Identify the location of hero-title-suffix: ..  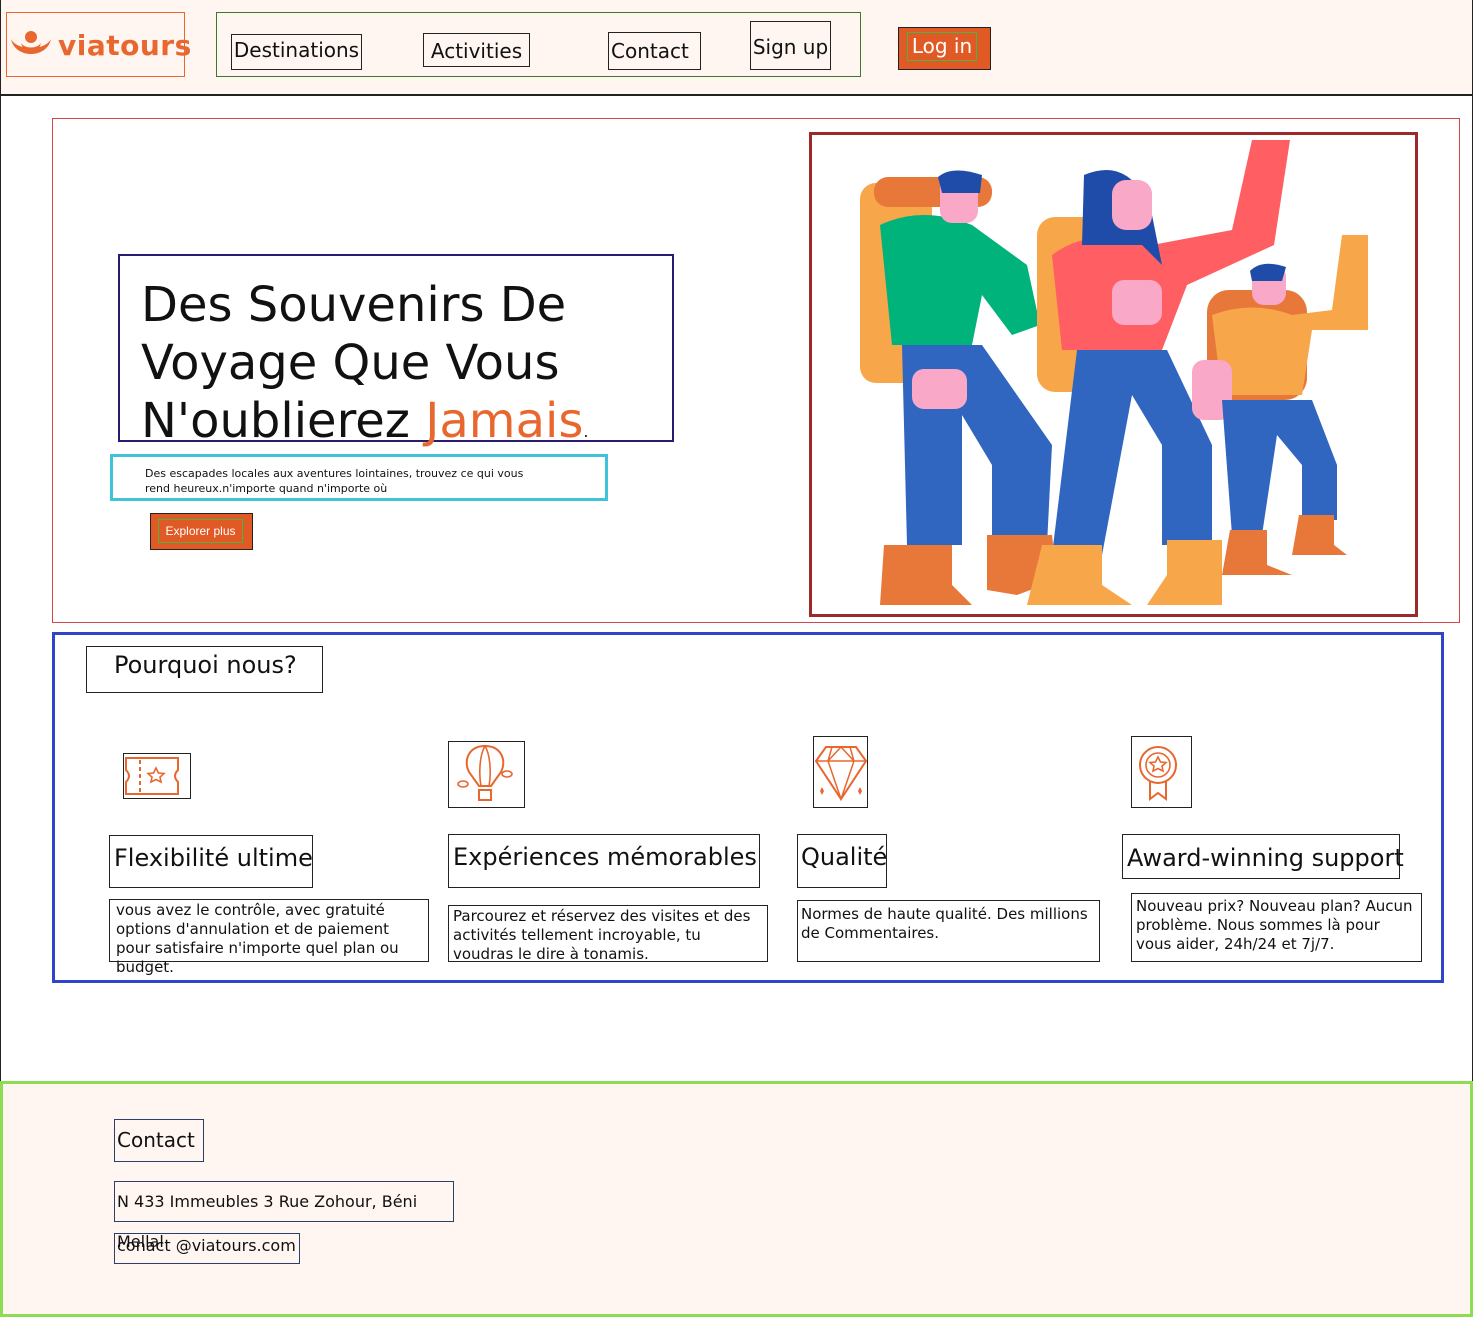
(586, 431).